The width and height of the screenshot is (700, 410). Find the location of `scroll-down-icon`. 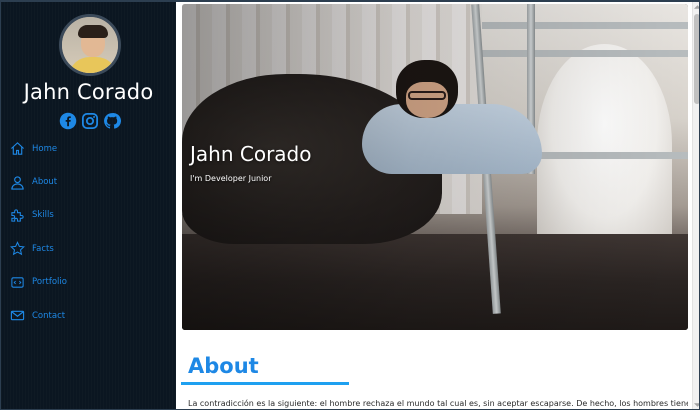

scroll-down-icon is located at coordinates (697, 405).